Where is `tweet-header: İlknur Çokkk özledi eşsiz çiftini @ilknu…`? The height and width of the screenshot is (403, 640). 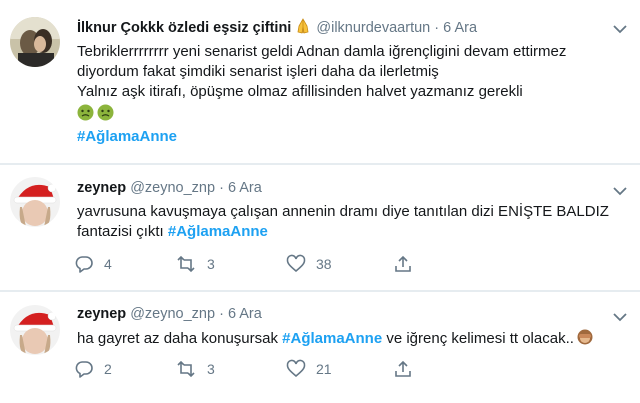 tweet-header: İlknur Çokkk özledi eşsiz çiftini @ilknu… is located at coordinates (277, 28).